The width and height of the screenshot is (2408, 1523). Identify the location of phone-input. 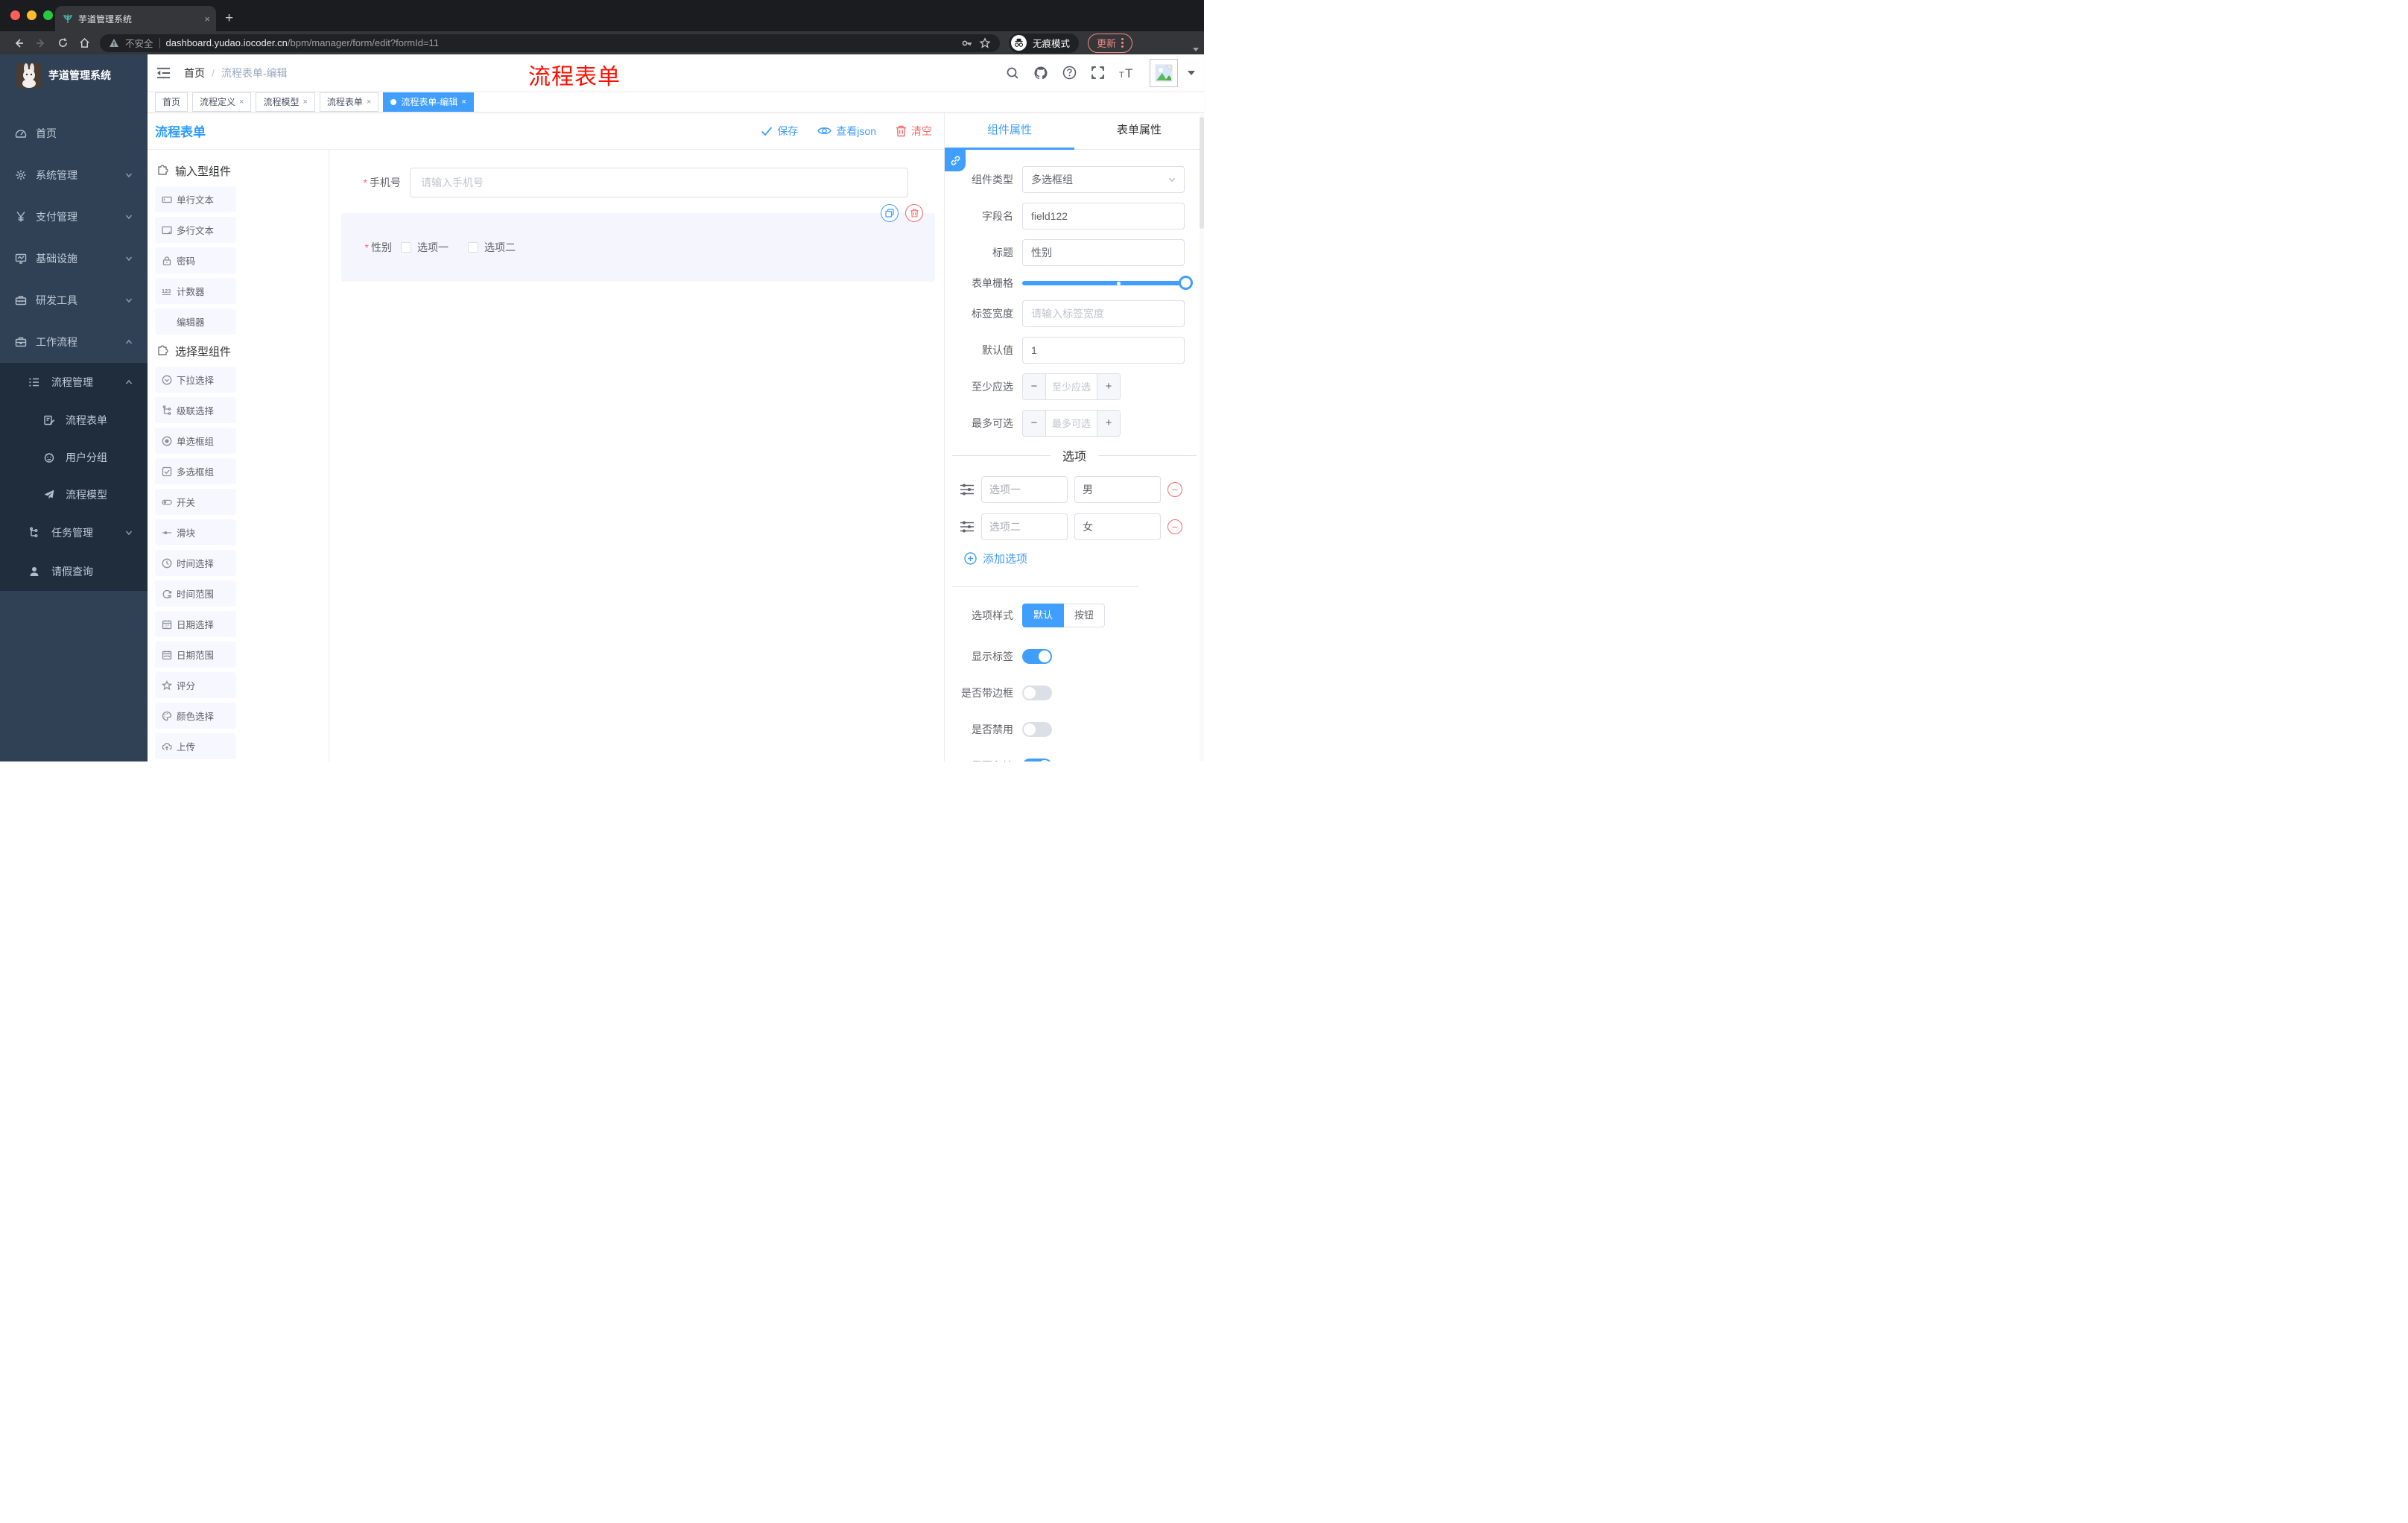
(659, 182).